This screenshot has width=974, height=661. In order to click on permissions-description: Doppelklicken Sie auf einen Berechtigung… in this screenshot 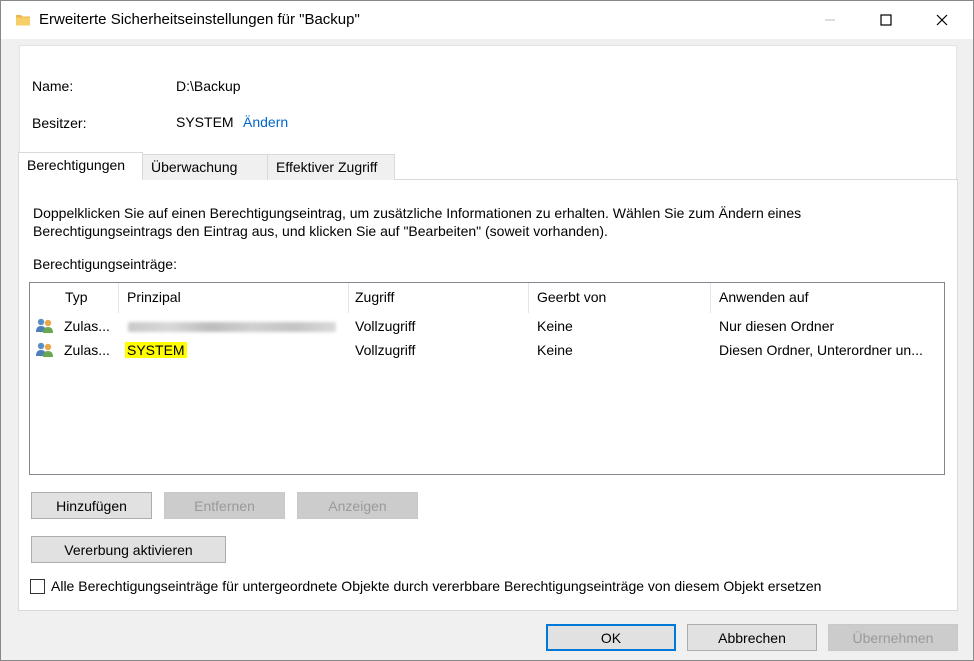, I will do `click(417, 222)`.